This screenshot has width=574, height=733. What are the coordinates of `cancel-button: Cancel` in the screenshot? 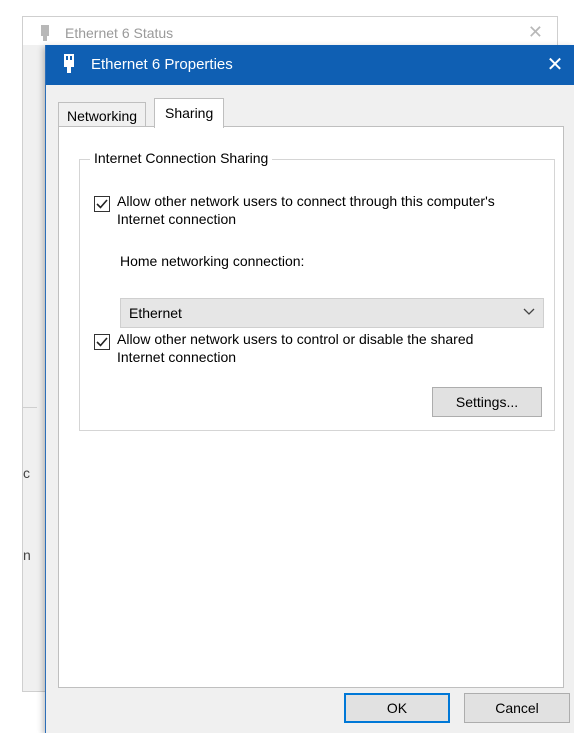 It's located at (517, 708).